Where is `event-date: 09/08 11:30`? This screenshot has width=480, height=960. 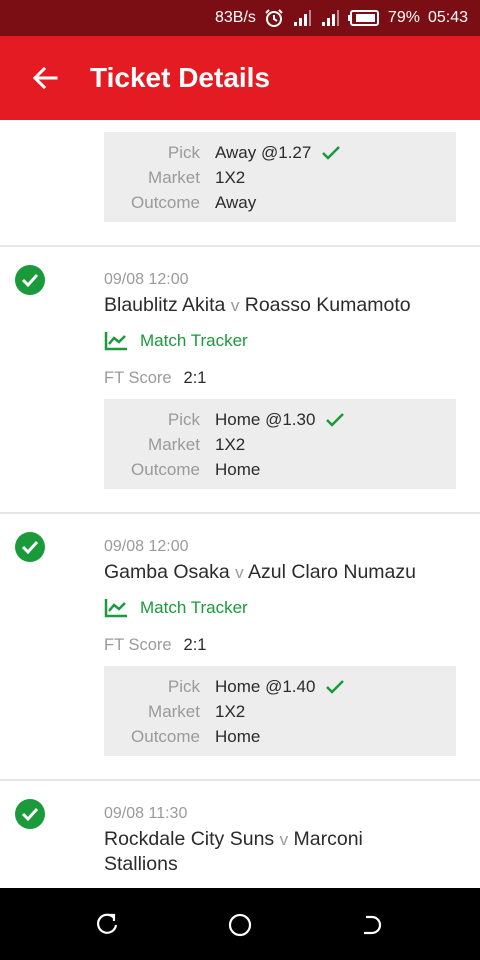
event-date: 09/08 11:30 is located at coordinates (146, 813).